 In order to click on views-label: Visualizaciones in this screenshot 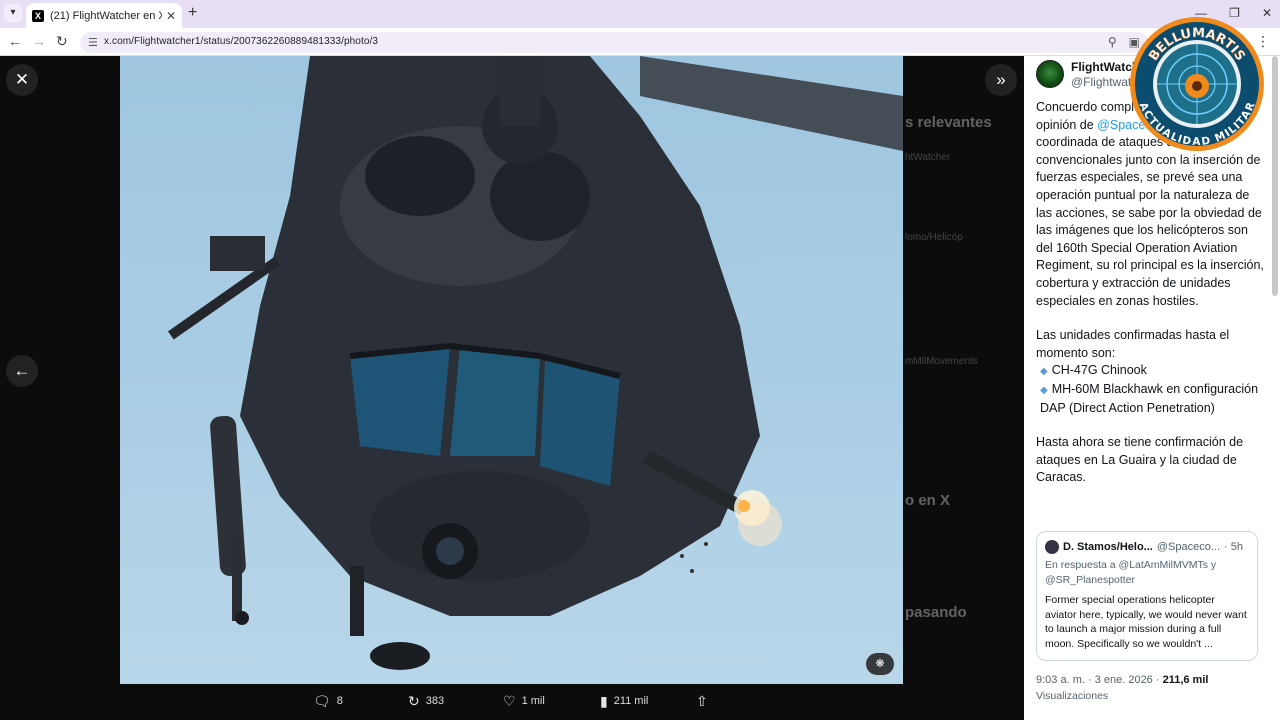, I will do `click(1072, 696)`.